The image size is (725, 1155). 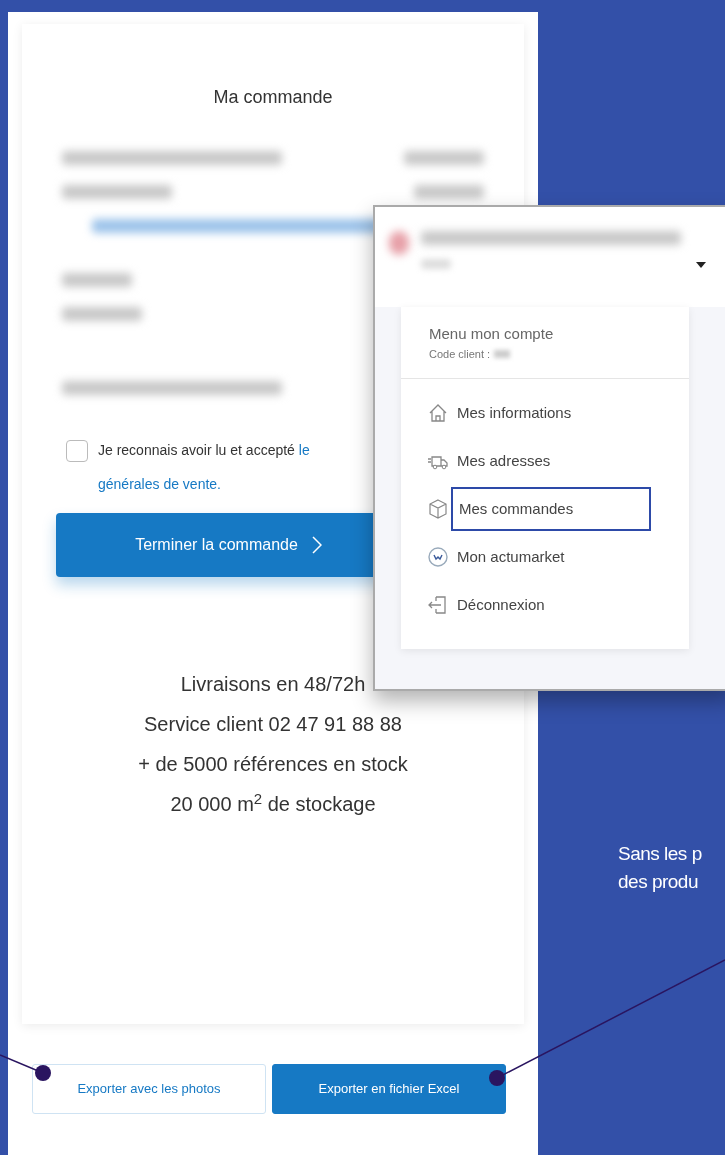 What do you see at coordinates (501, 605) in the screenshot?
I see `menu-item: Déconnexion` at bounding box center [501, 605].